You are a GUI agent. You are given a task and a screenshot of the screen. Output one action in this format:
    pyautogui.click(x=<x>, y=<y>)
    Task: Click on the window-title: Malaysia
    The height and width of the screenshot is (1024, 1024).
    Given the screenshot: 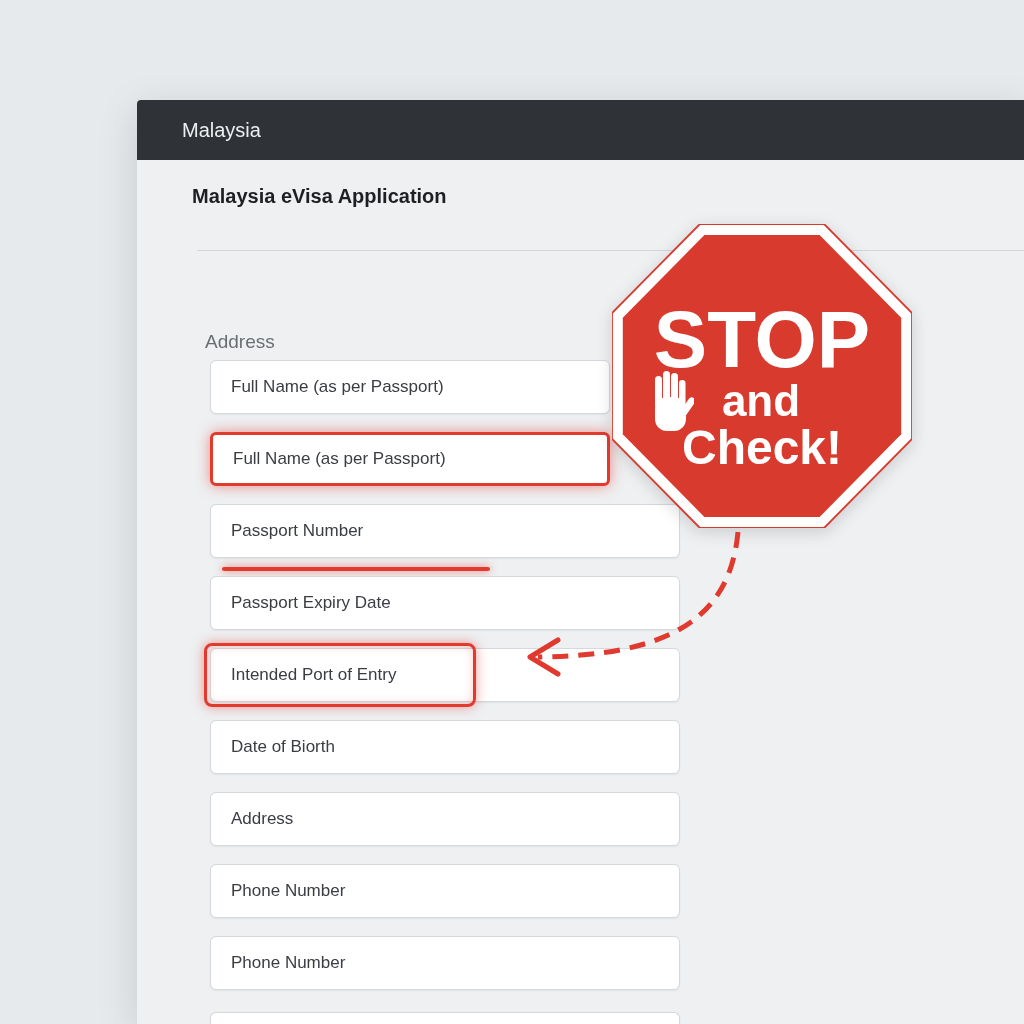 What is the action you would take?
    pyautogui.click(x=221, y=130)
    